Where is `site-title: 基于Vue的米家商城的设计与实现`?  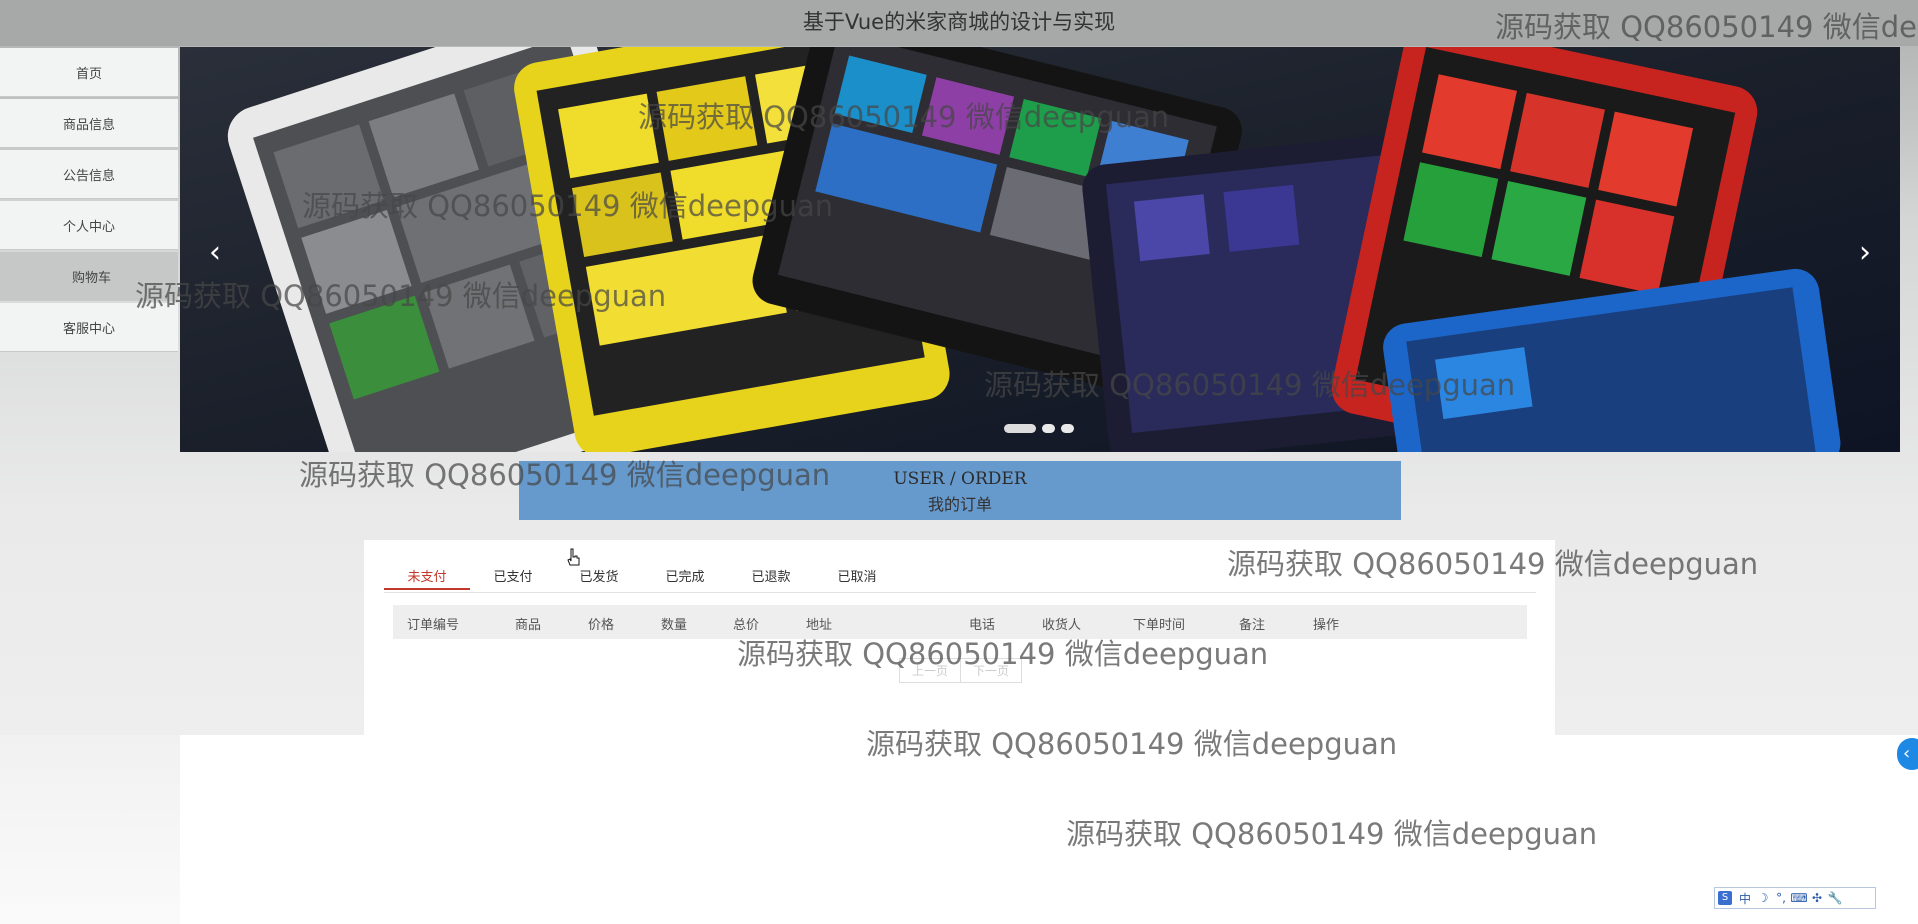 site-title: 基于Vue的米家商城的设计与实现 is located at coordinates (959, 22).